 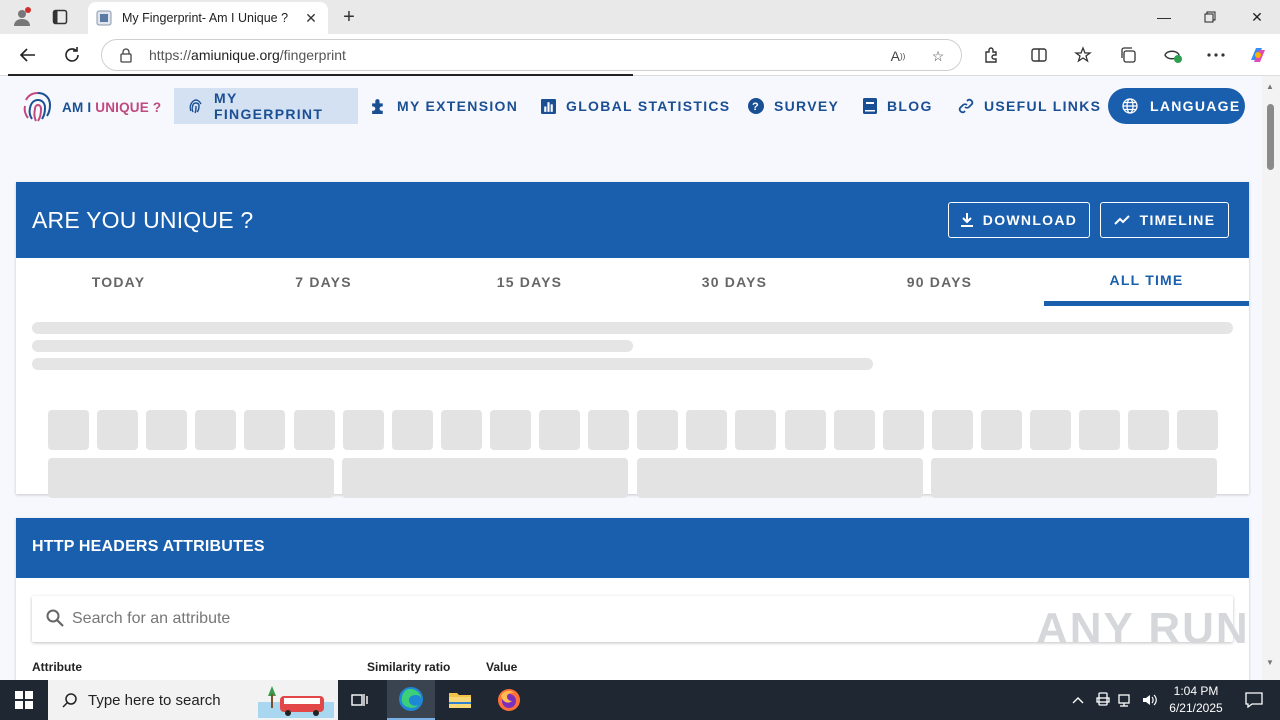 I want to click on refresh-icon, so click(x=72, y=55).